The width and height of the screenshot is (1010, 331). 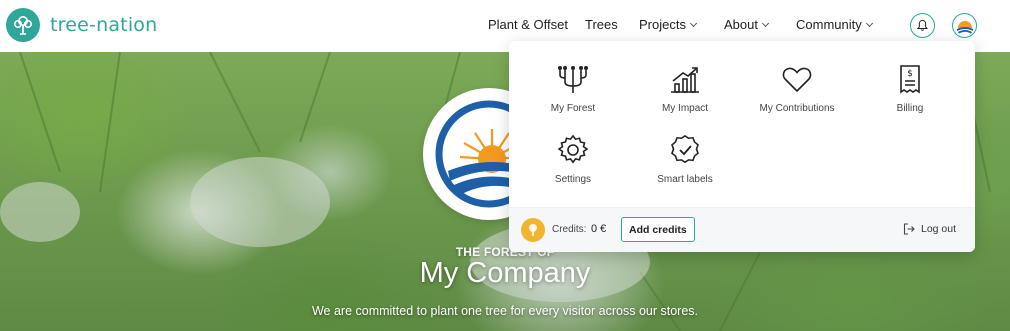 I want to click on menu-item-billing: $ Billing, so click(x=910, y=89).